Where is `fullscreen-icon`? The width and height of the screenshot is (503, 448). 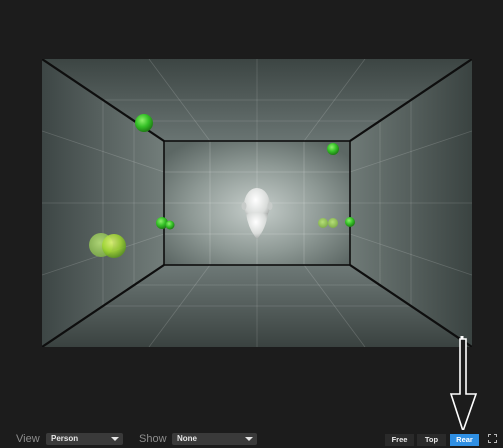
fullscreen-icon is located at coordinates (492, 438).